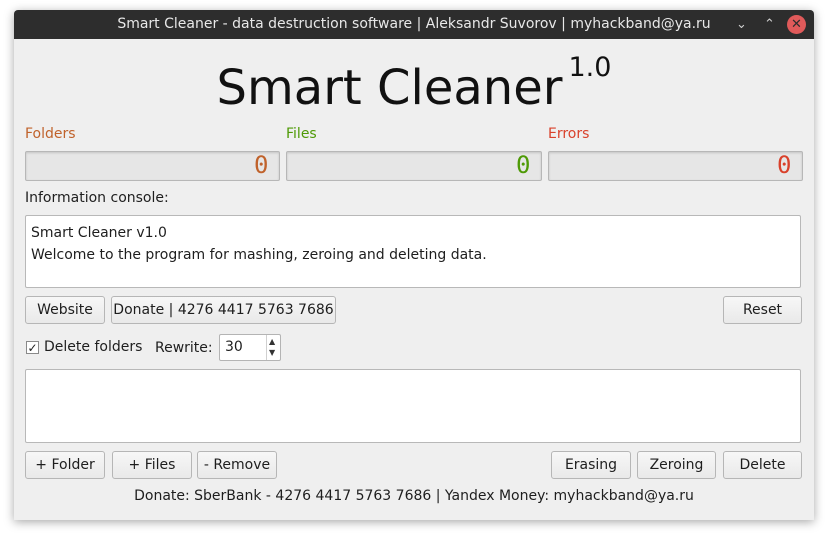 The width and height of the screenshot is (828, 536). I want to click on add-folder-button: + Folder, so click(65, 465).